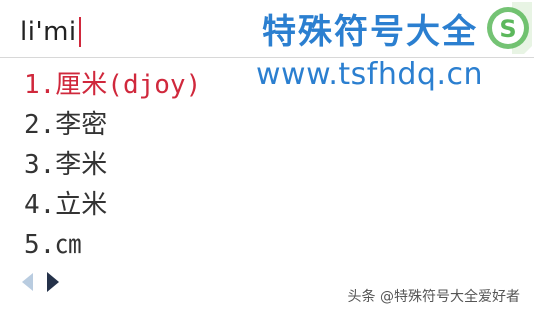 This screenshot has height=316, width=534. I want to click on next-page-icon, so click(53, 282).